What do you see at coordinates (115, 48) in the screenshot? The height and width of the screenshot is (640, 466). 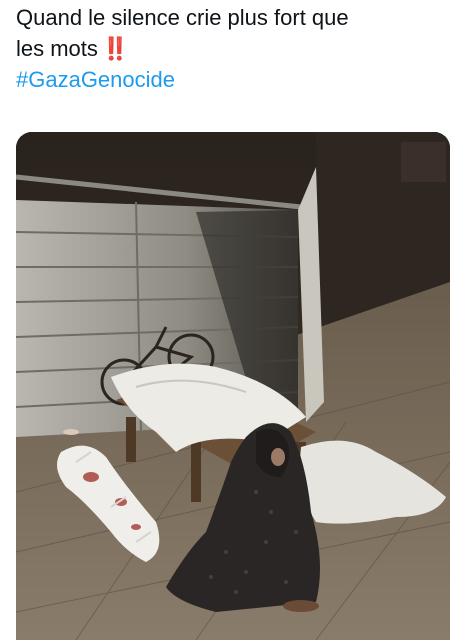 I see `double-exclamation-icon: ‼️` at bounding box center [115, 48].